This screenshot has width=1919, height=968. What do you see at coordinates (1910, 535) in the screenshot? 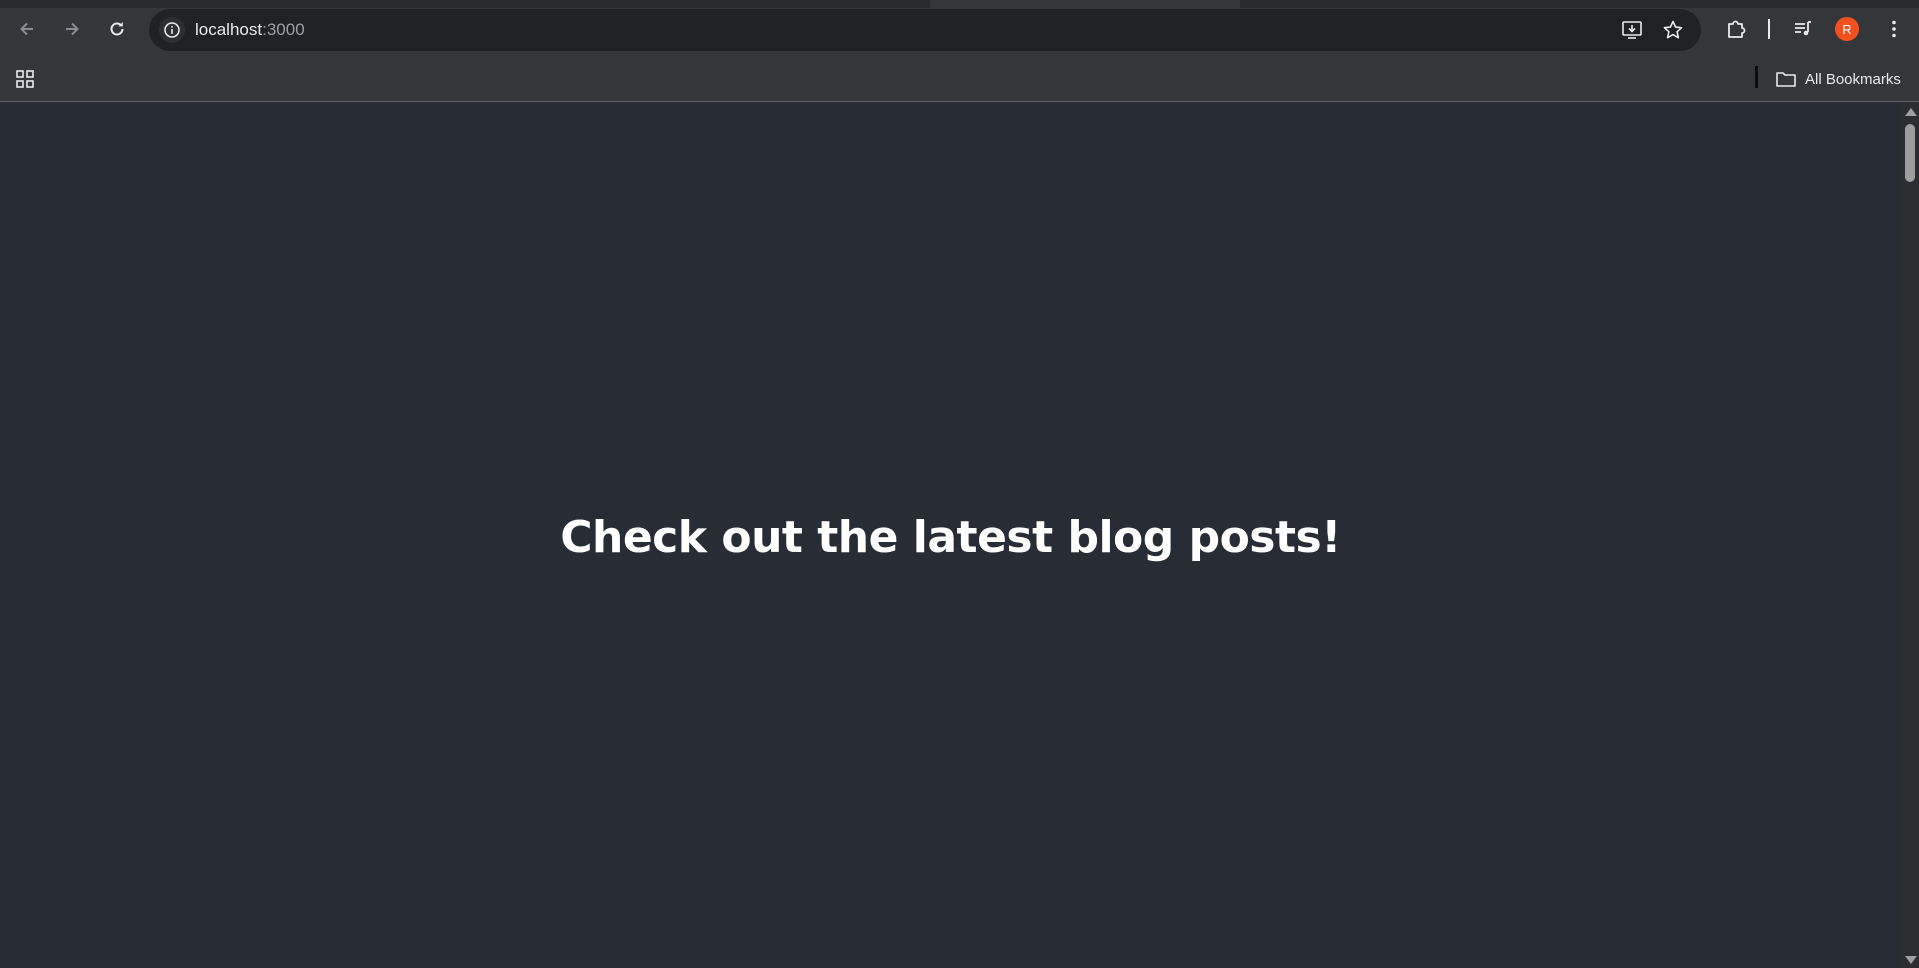
I see `vertical-scrollbar` at bounding box center [1910, 535].